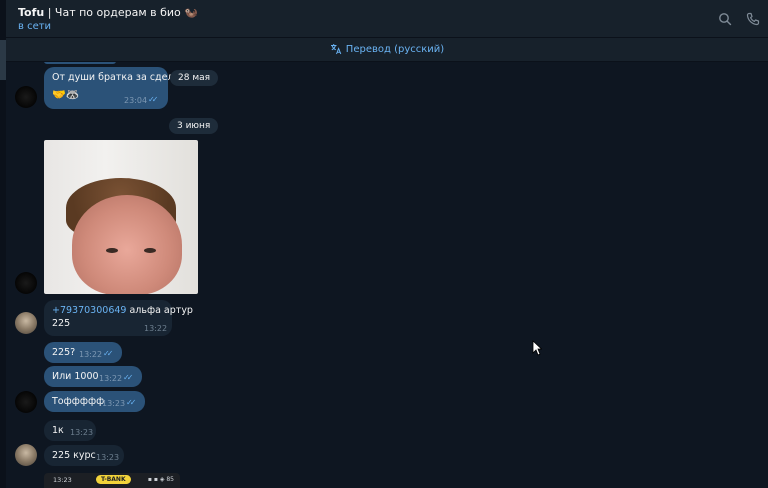  Describe the element at coordinates (127, 244) in the screenshot. I see `photo-face` at that location.